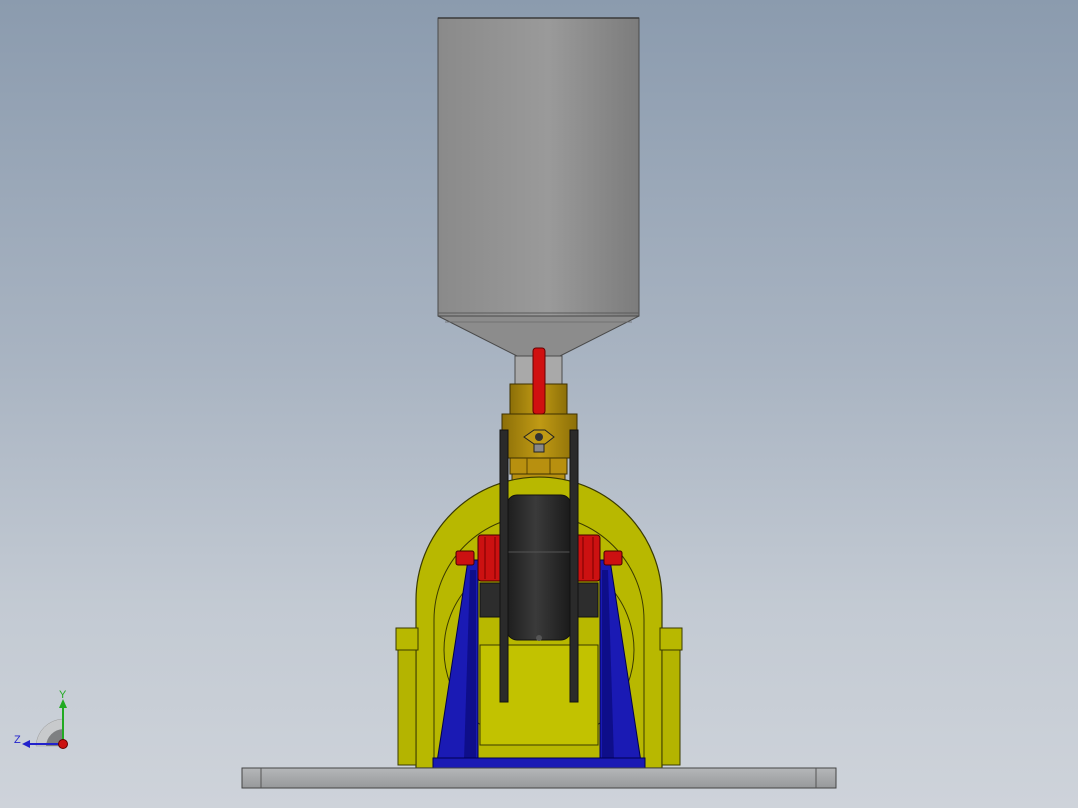 The height and width of the screenshot is (808, 1078). Describe the element at coordinates (539, 381) in the screenshot. I see `valve-handle` at that location.